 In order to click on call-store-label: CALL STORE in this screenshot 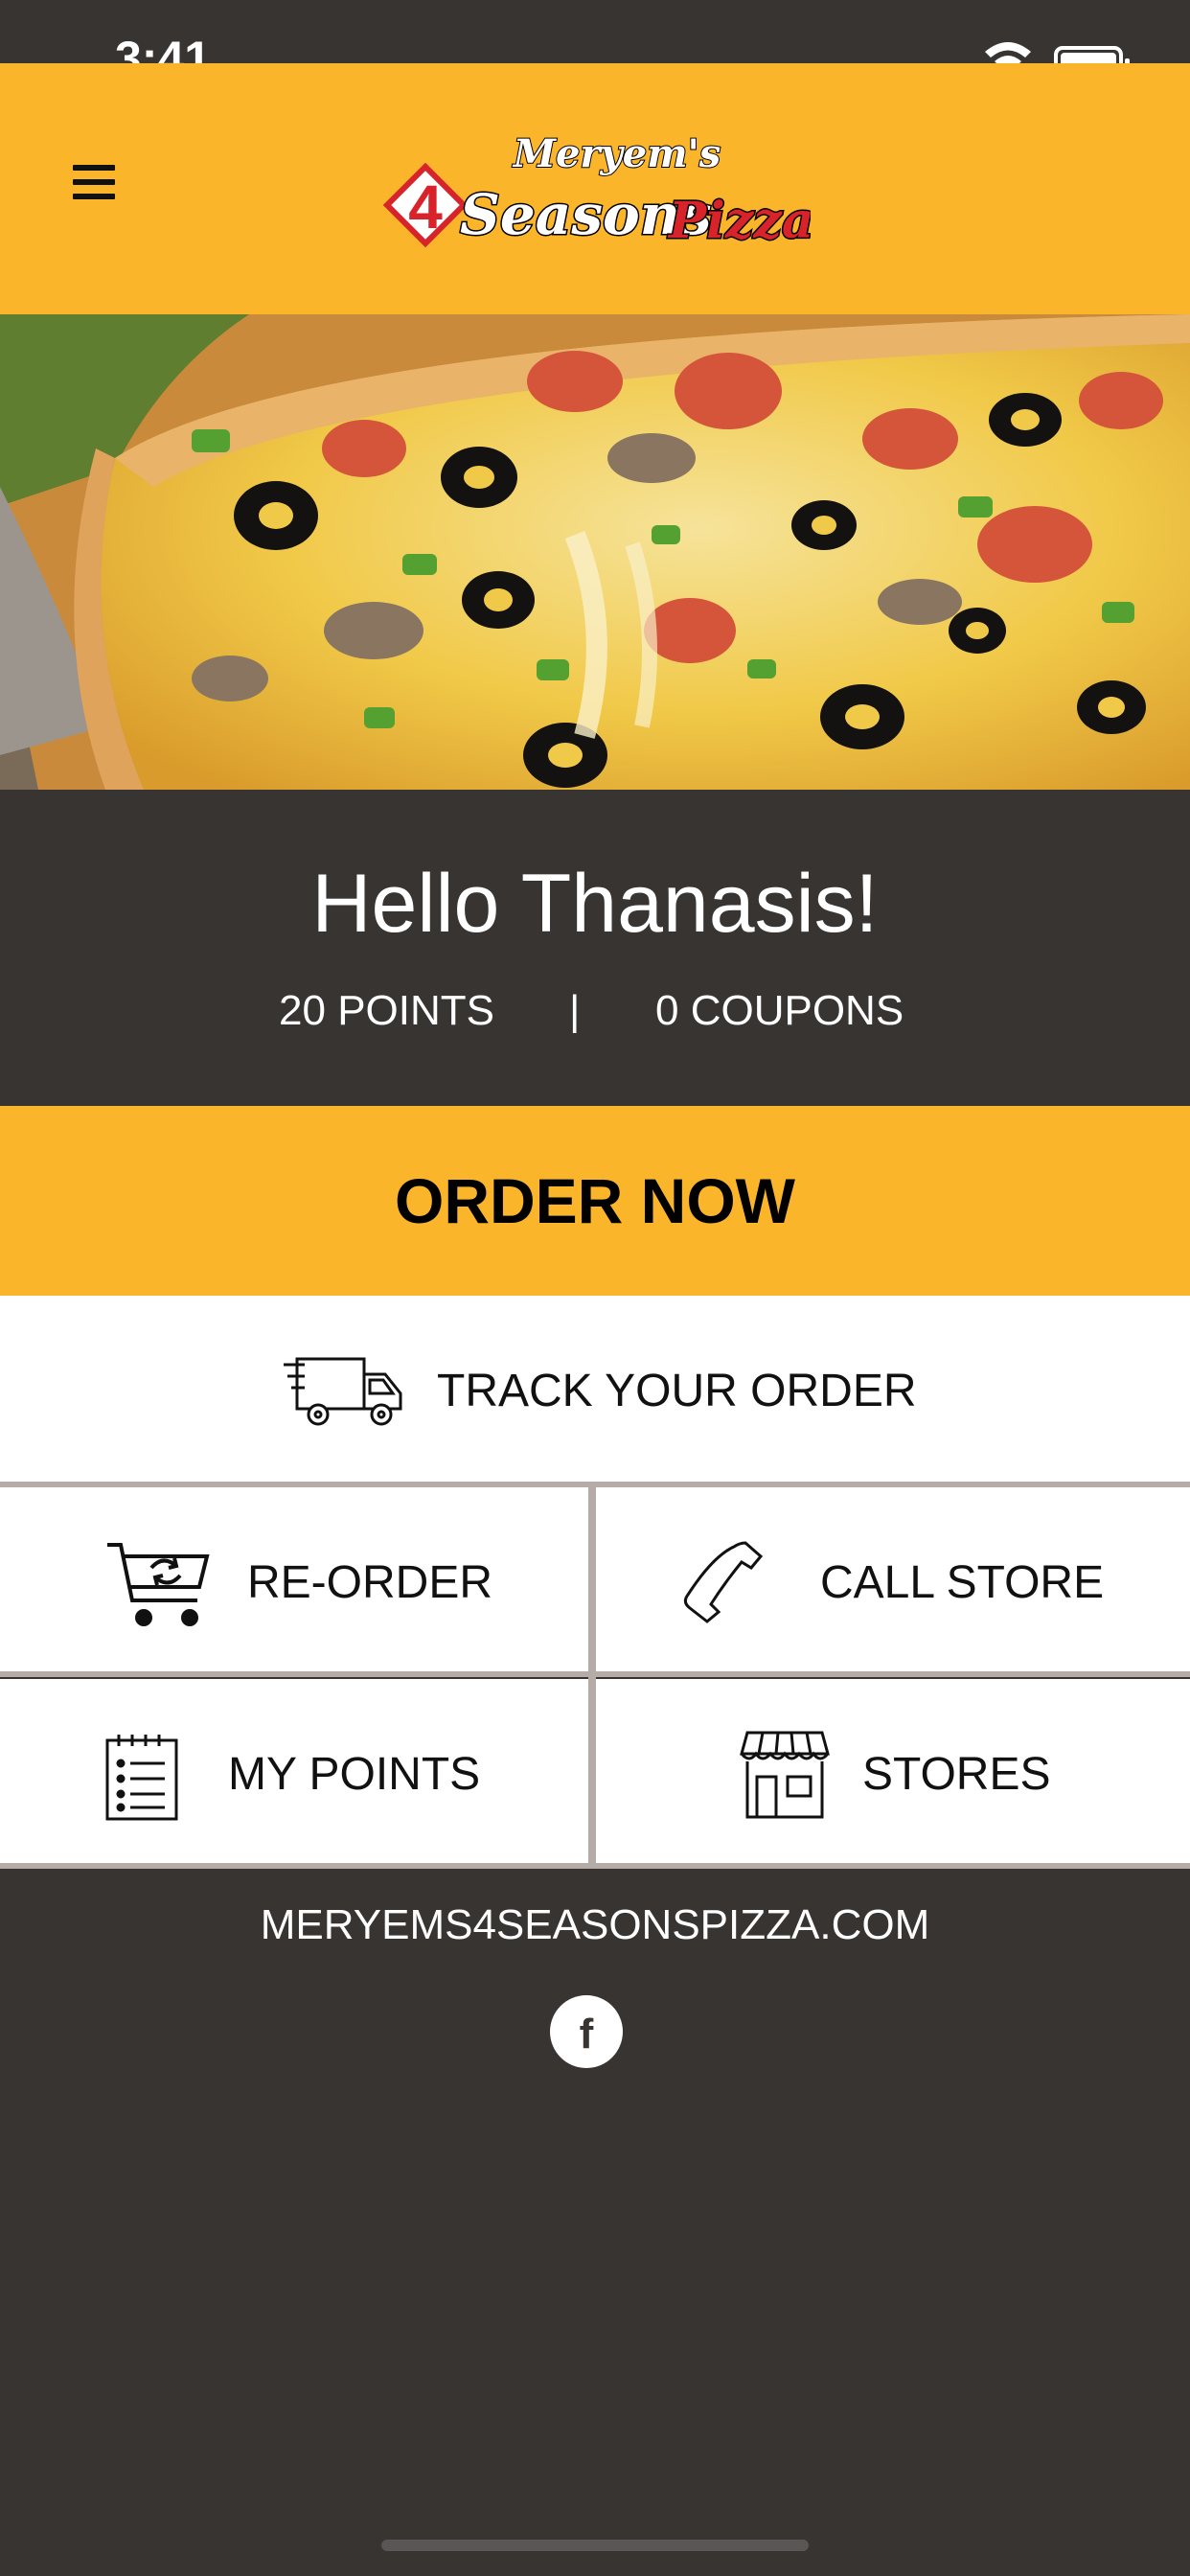, I will do `click(963, 1582)`.